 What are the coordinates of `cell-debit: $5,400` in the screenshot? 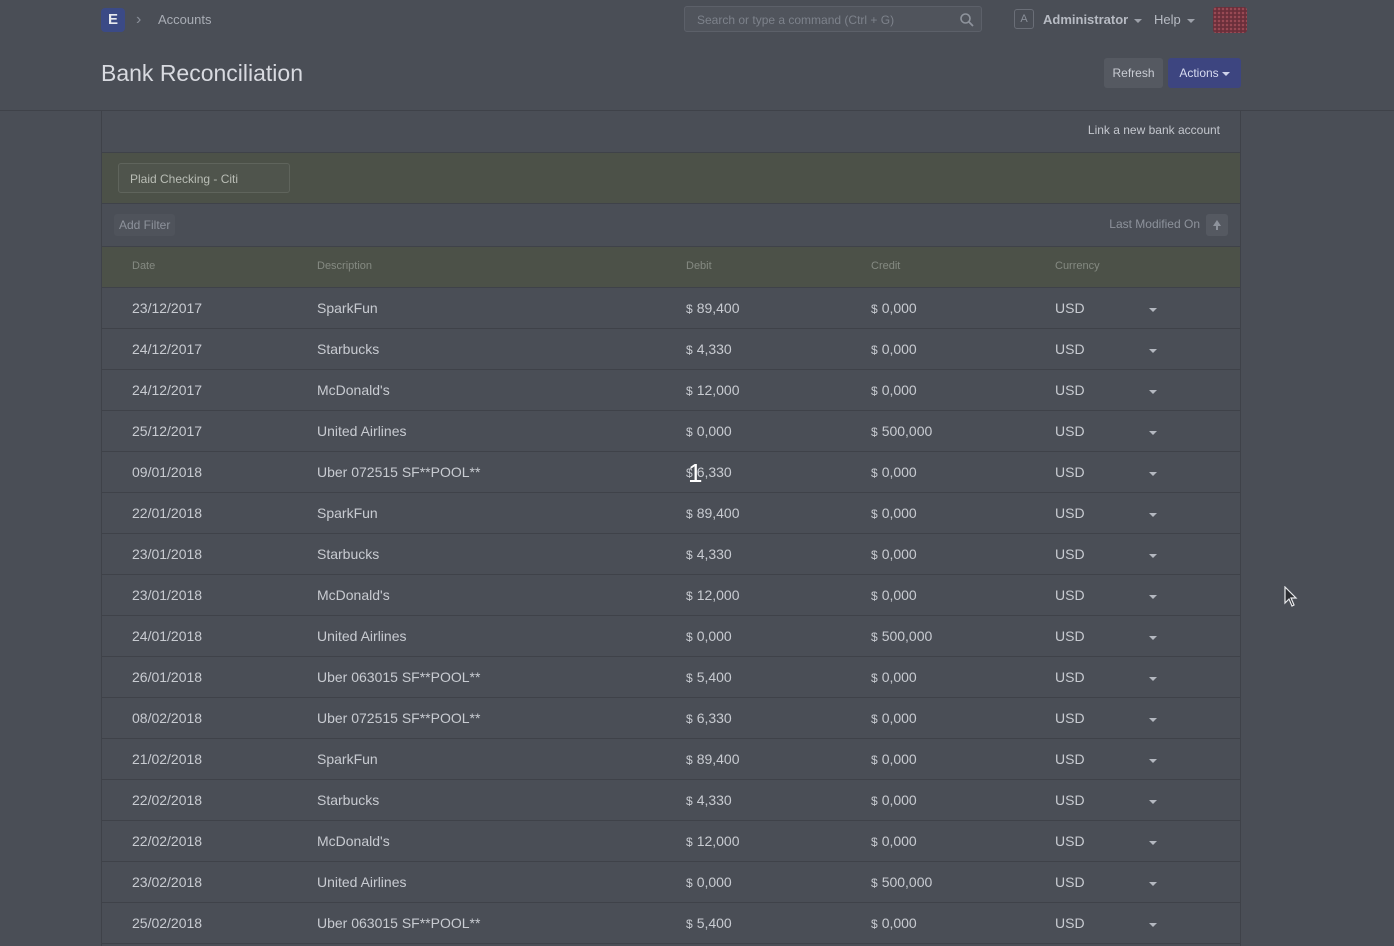 It's located at (709, 677).